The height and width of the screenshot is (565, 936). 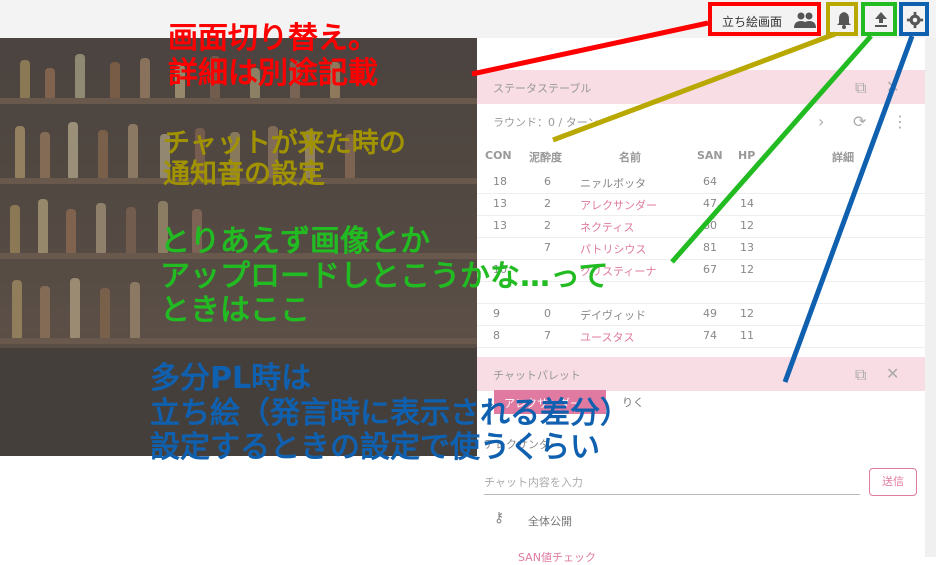 I want to click on table-cell-san: 49, so click(x=710, y=313).